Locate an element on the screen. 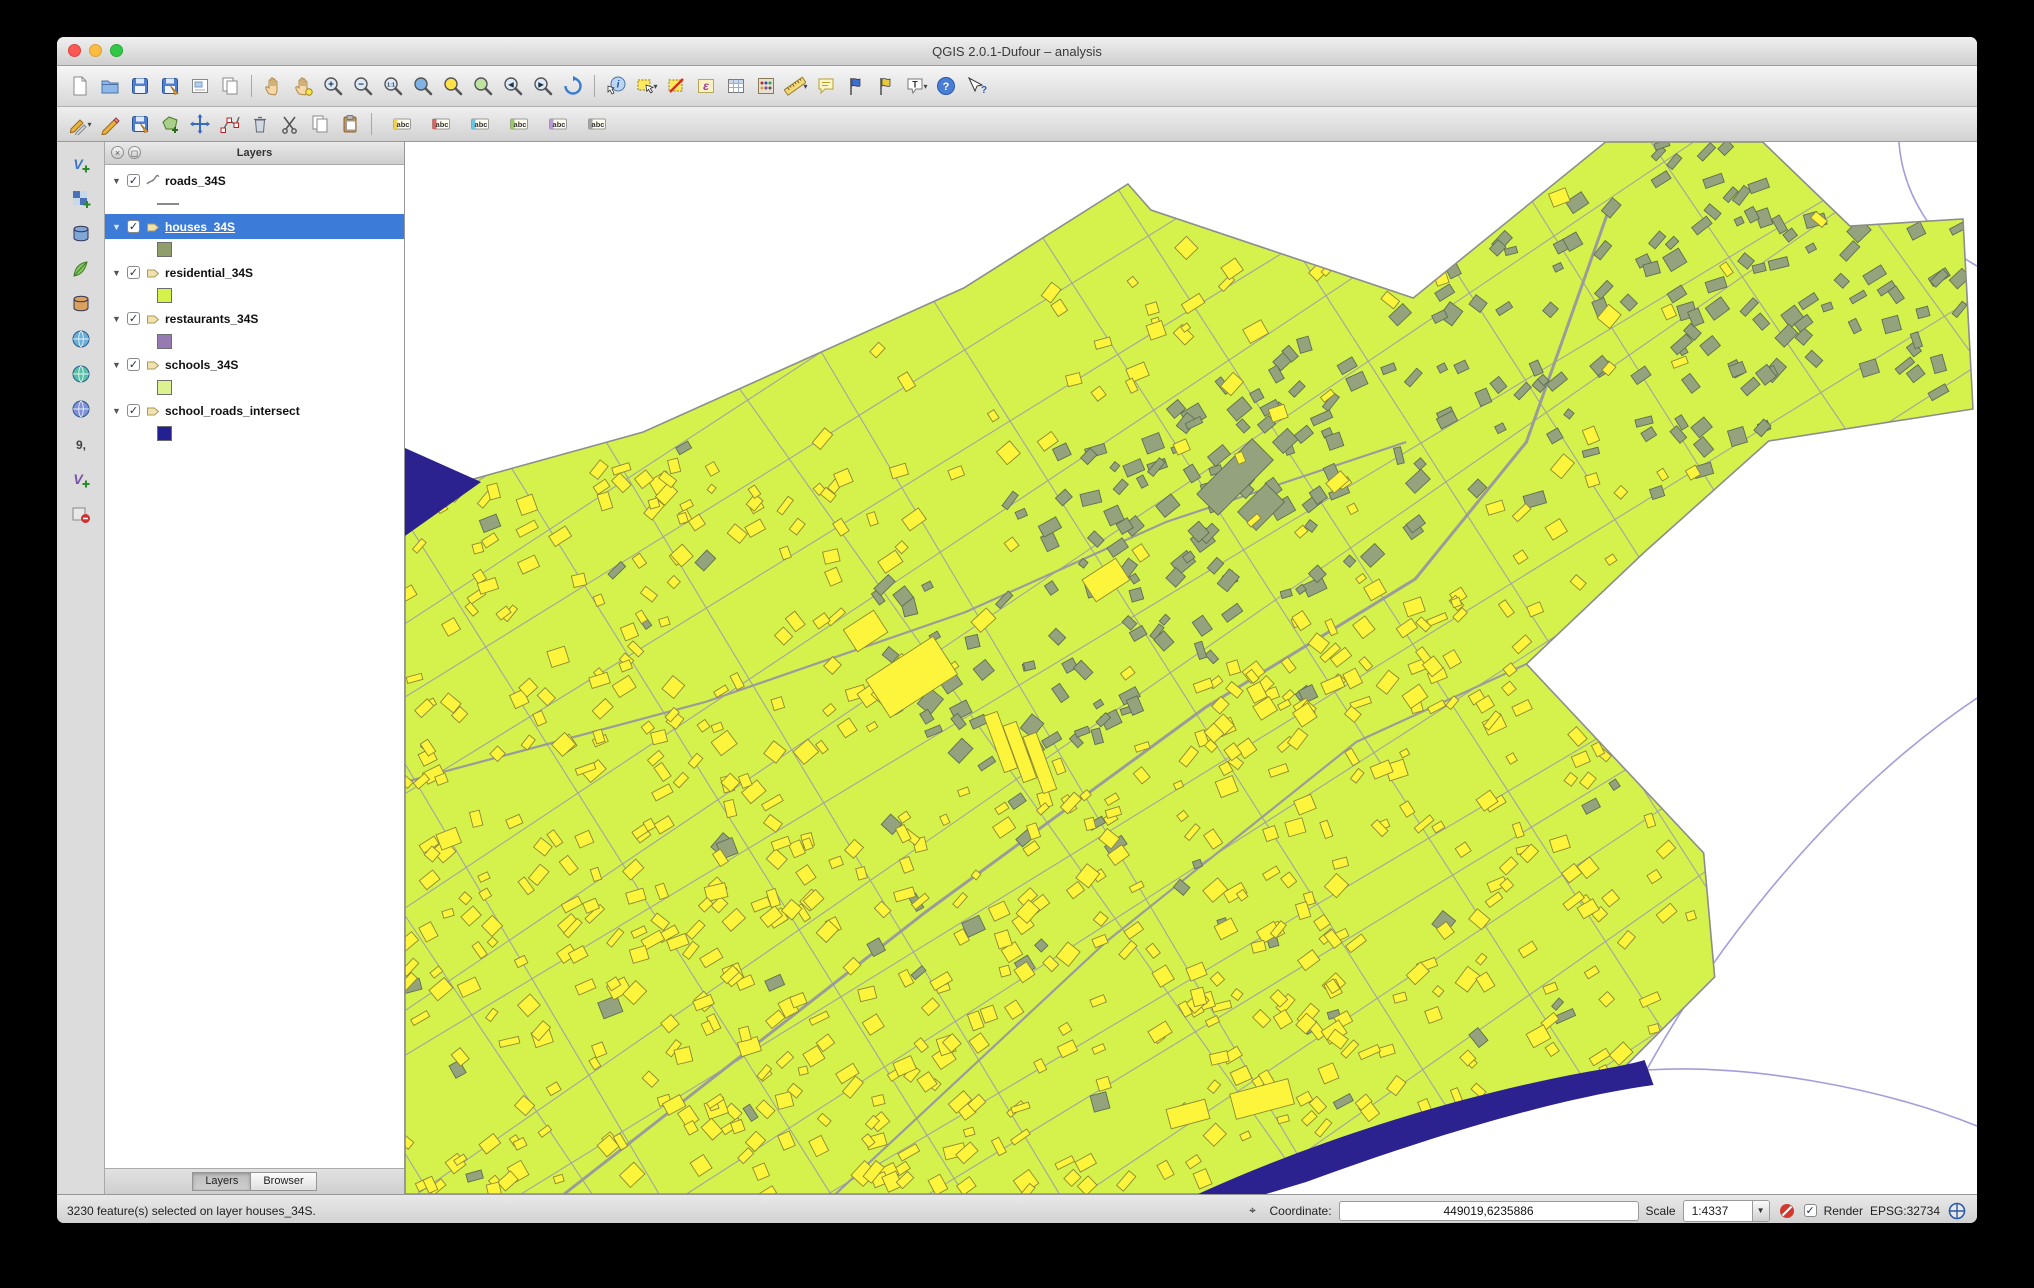  delete-selected-button is located at coordinates (260, 124).